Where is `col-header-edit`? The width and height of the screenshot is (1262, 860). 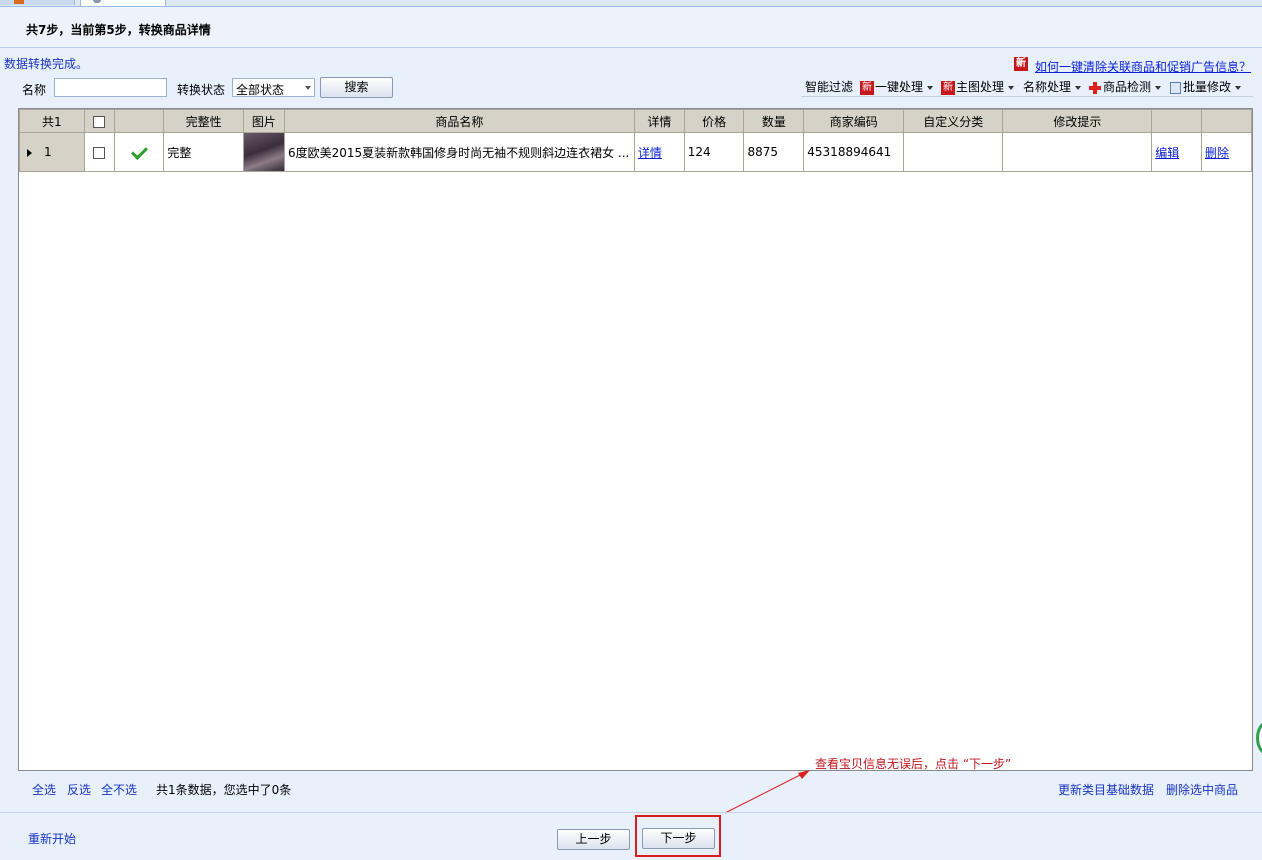
col-header-edit is located at coordinates (1177, 121).